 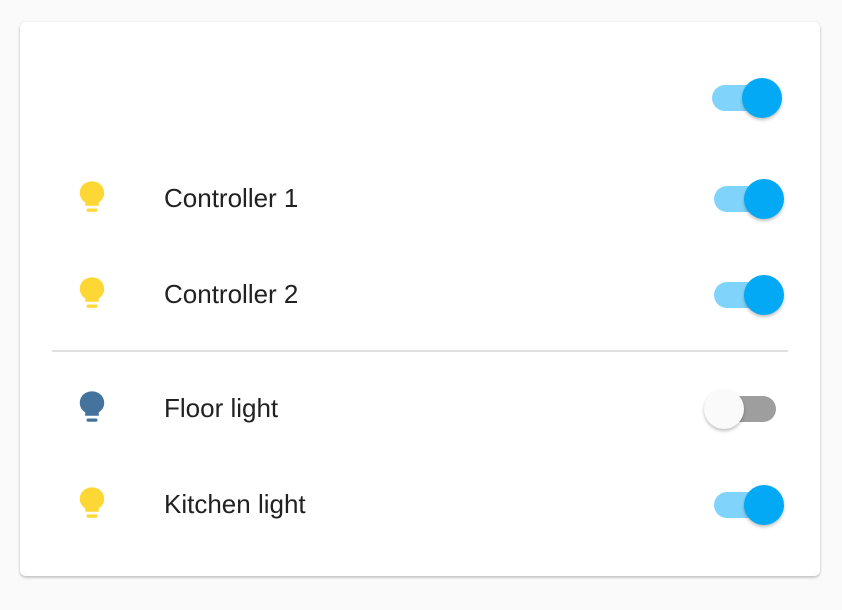 What do you see at coordinates (231, 198) in the screenshot?
I see `entity-name: Controller 1` at bounding box center [231, 198].